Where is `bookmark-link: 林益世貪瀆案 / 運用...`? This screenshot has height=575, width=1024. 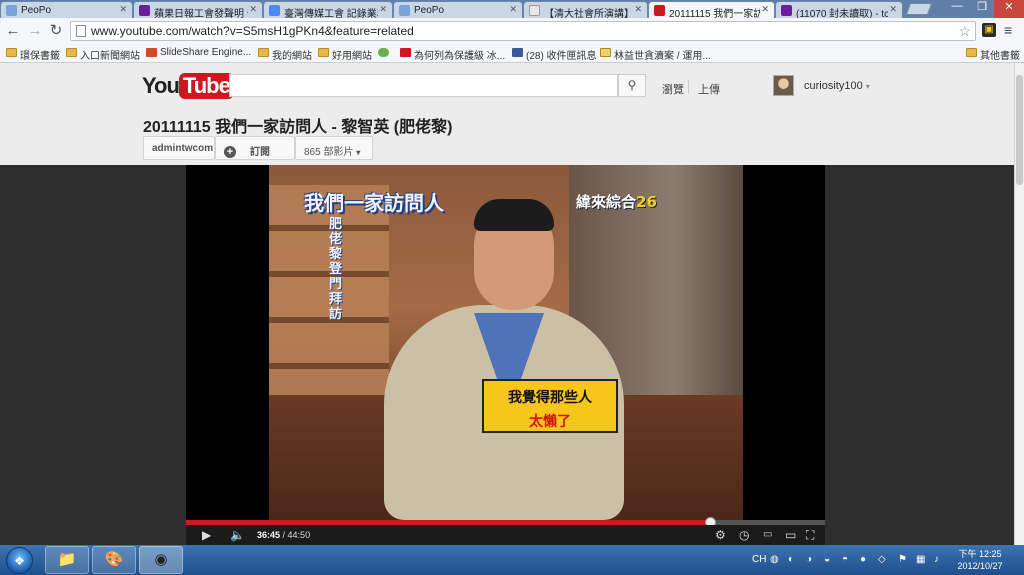
bookmark-link: 林益世貪瀆案 / 運用... is located at coordinates (655, 54).